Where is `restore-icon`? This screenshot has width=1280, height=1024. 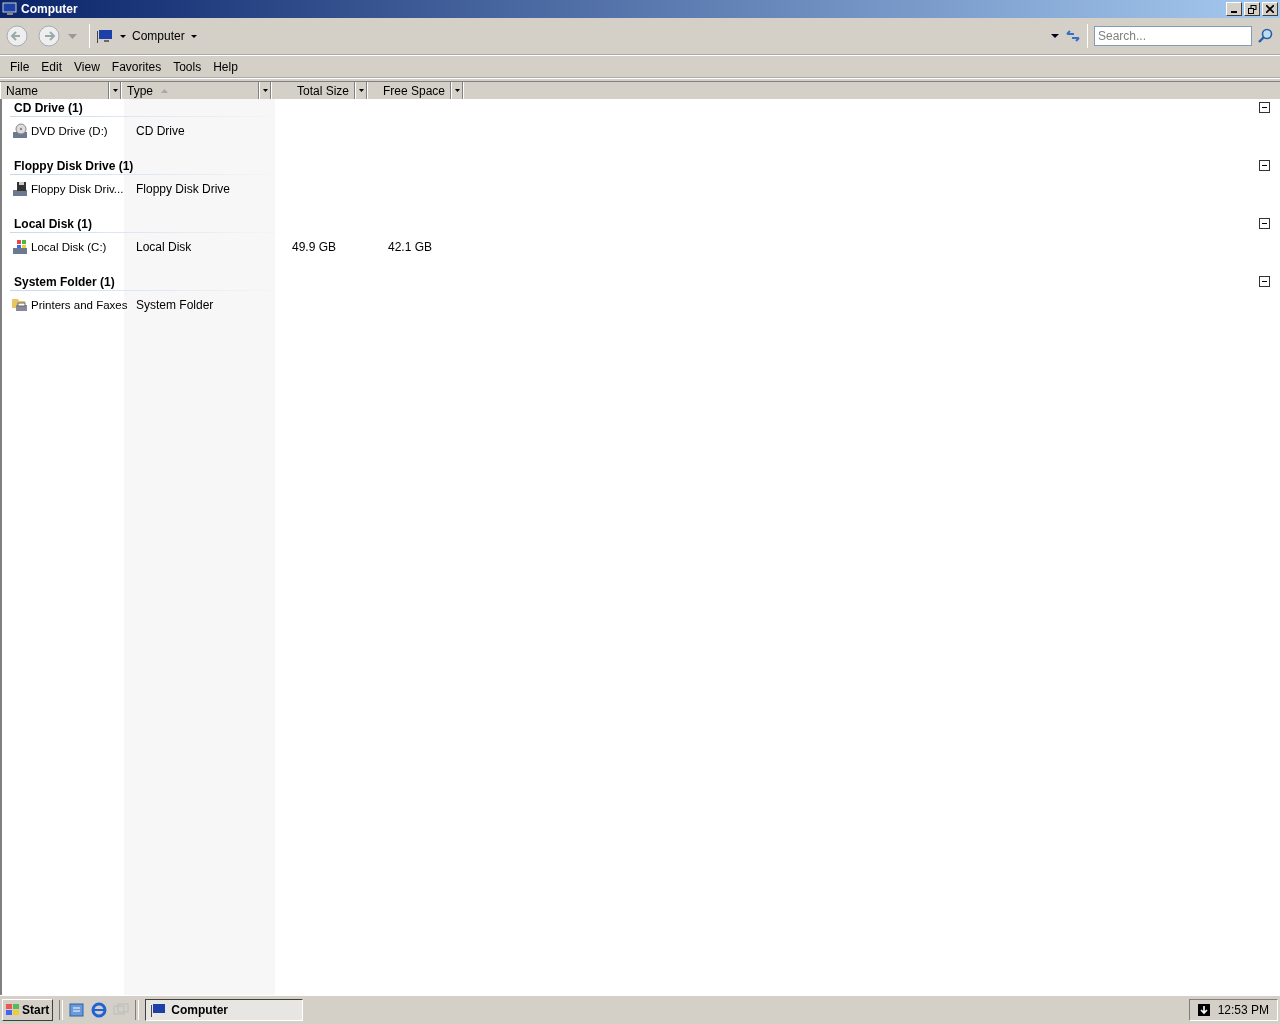
restore-icon is located at coordinates (1252, 9).